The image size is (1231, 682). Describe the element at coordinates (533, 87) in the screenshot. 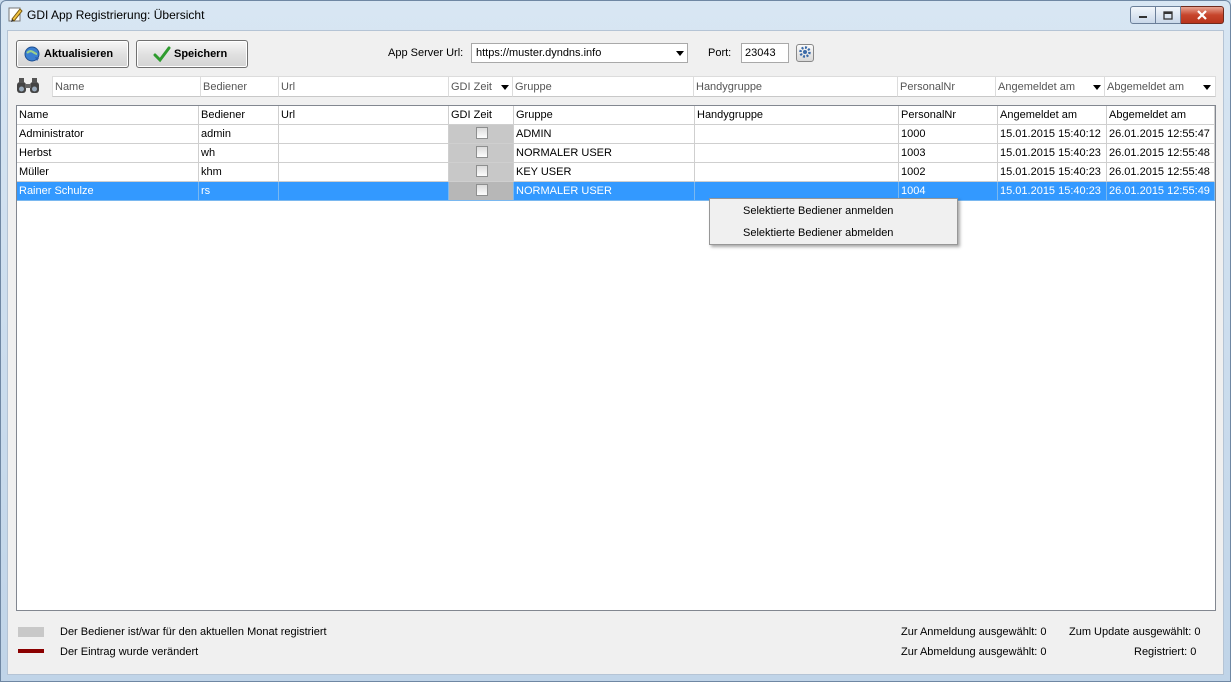

I see `filter-gruppe-placeholder: Gruppe` at that location.